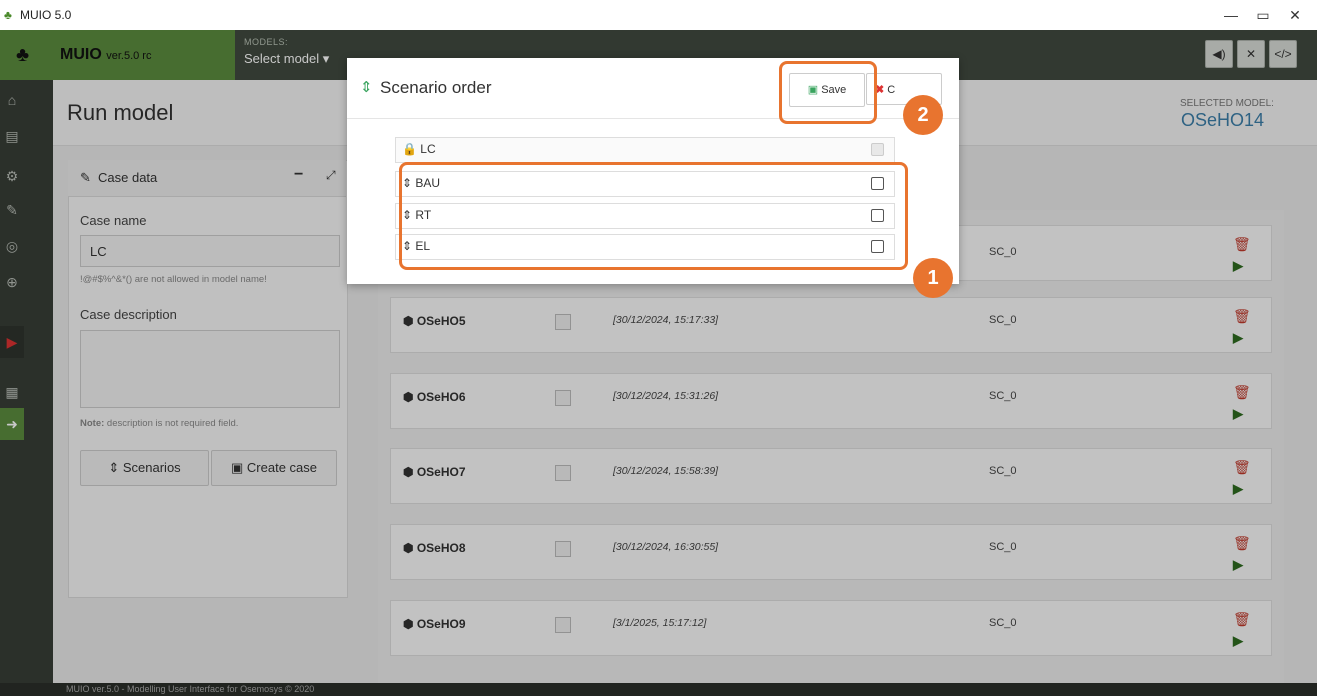  Describe the element at coordinates (653, 216) in the screenshot. I see `highlight-scenarios-box` at that location.